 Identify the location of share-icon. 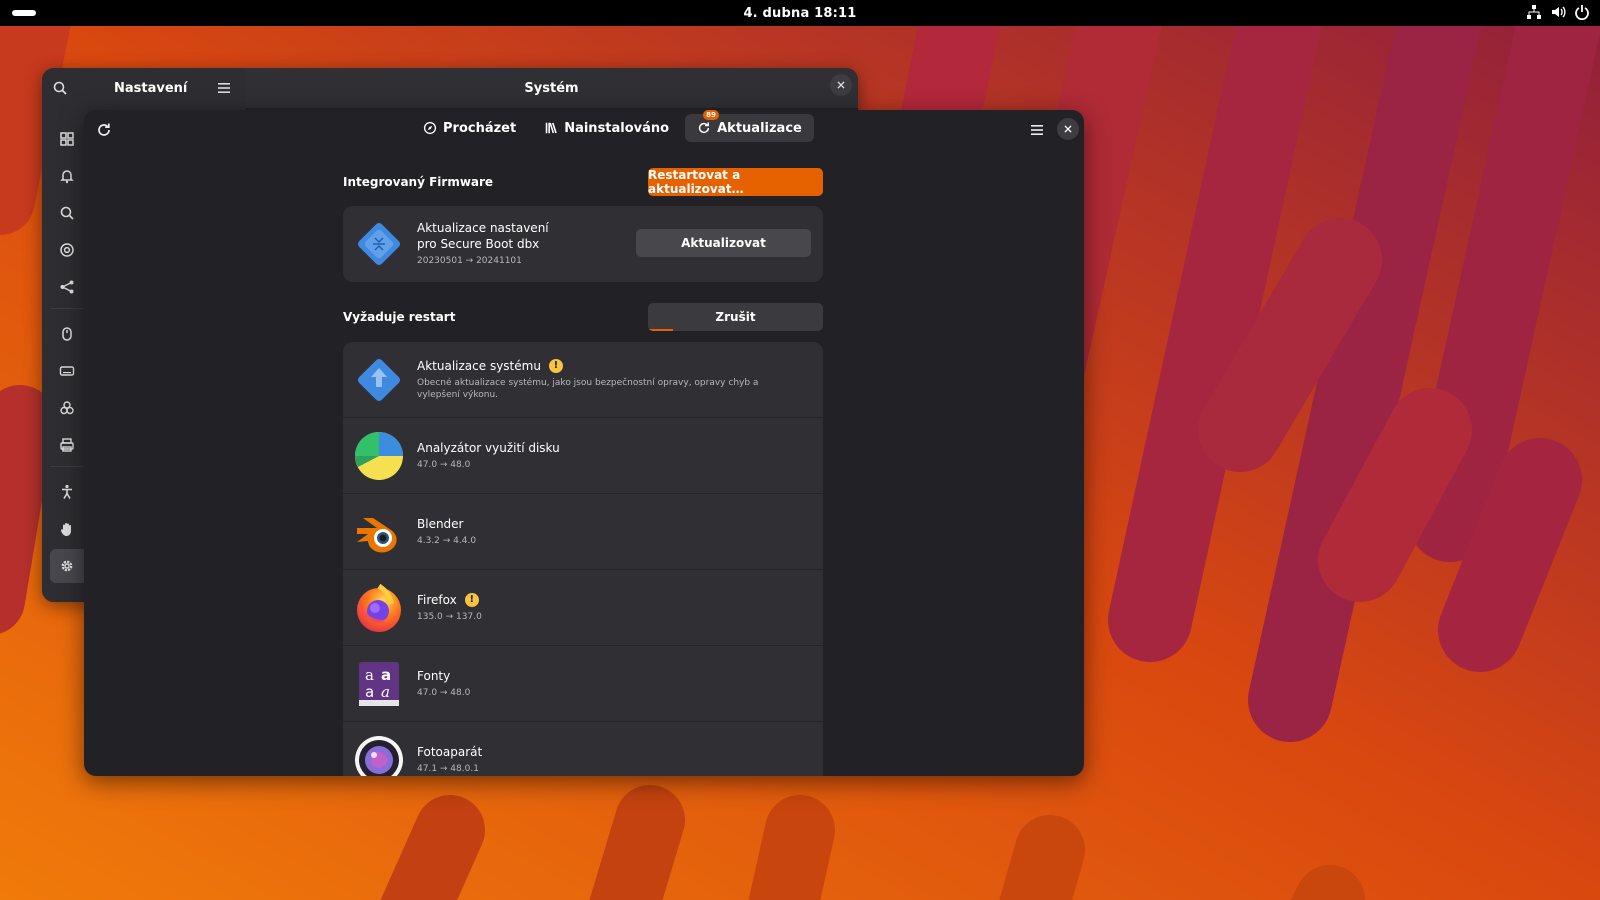
(67, 287).